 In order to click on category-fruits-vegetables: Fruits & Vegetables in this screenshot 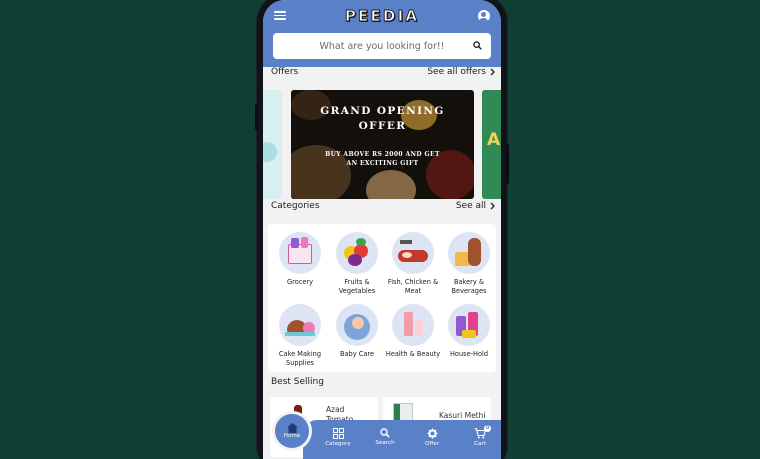, I will do `click(357, 263)`.